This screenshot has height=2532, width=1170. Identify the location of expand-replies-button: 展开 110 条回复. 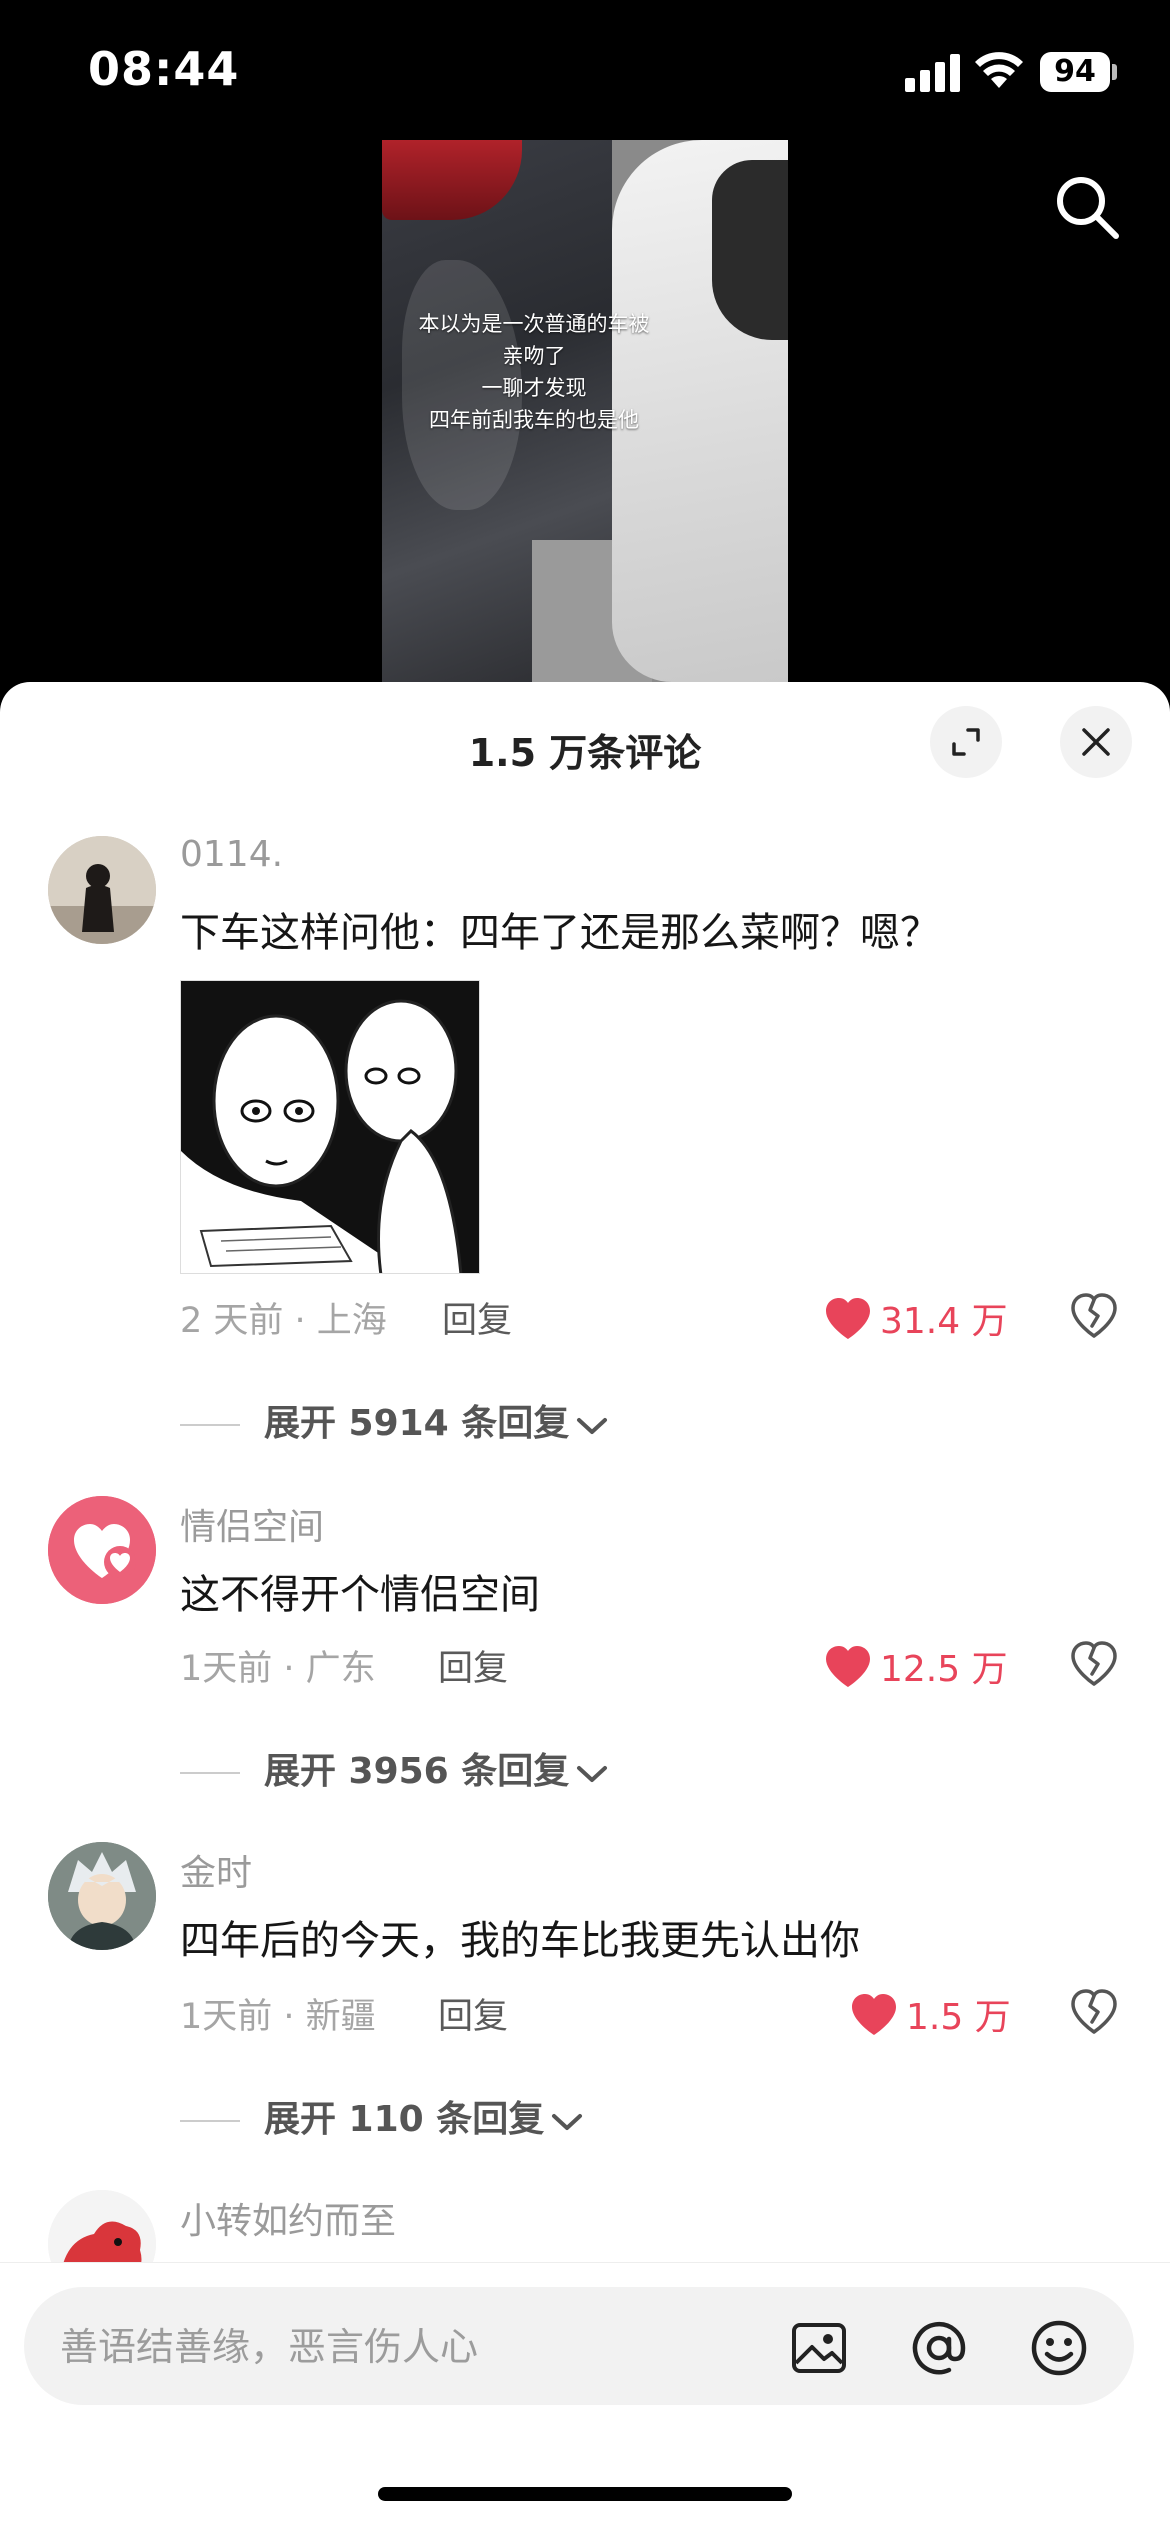
(382, 2116).